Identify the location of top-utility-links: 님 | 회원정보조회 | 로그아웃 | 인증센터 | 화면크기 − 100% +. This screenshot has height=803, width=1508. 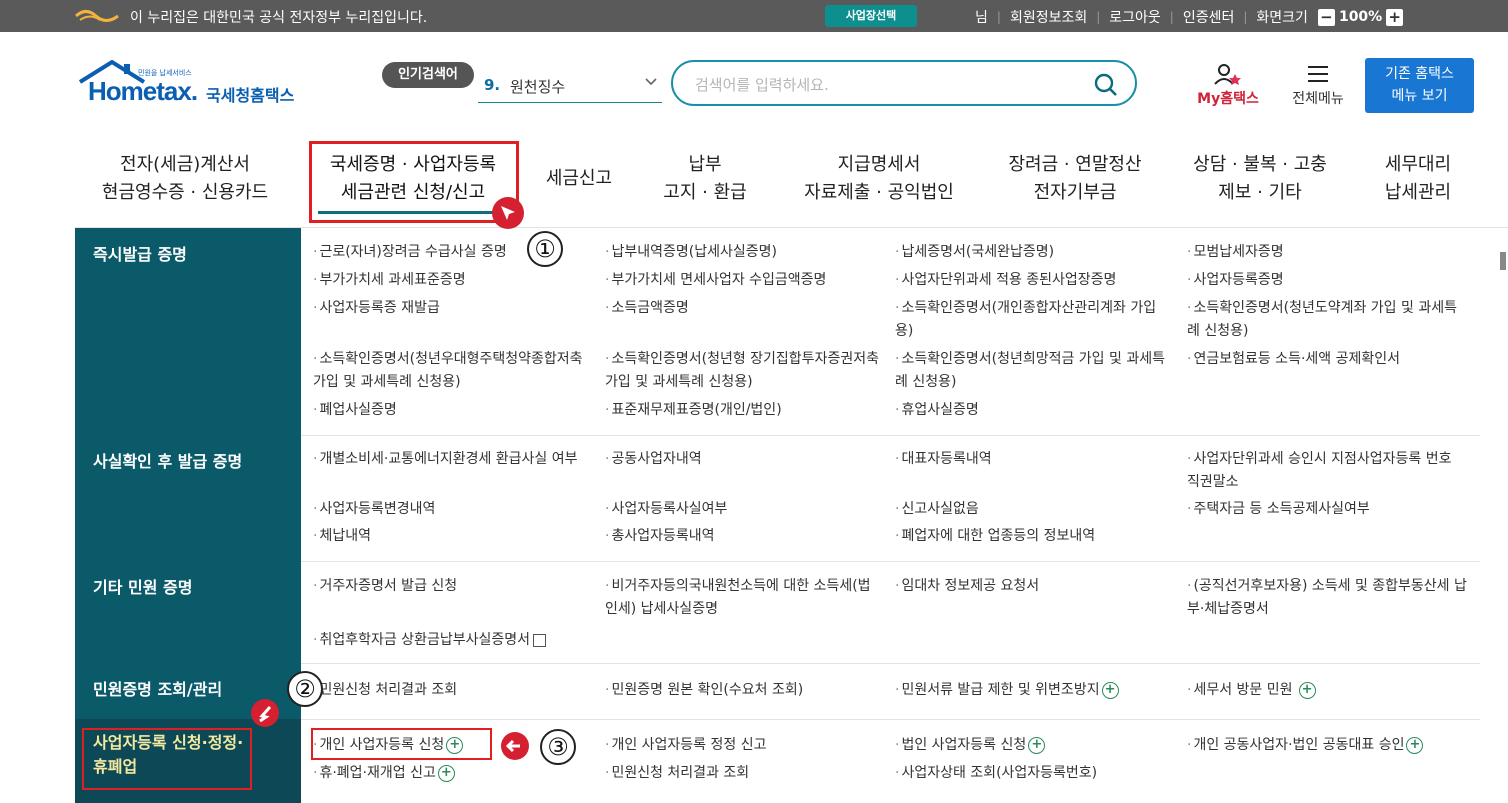
(1189, 17).